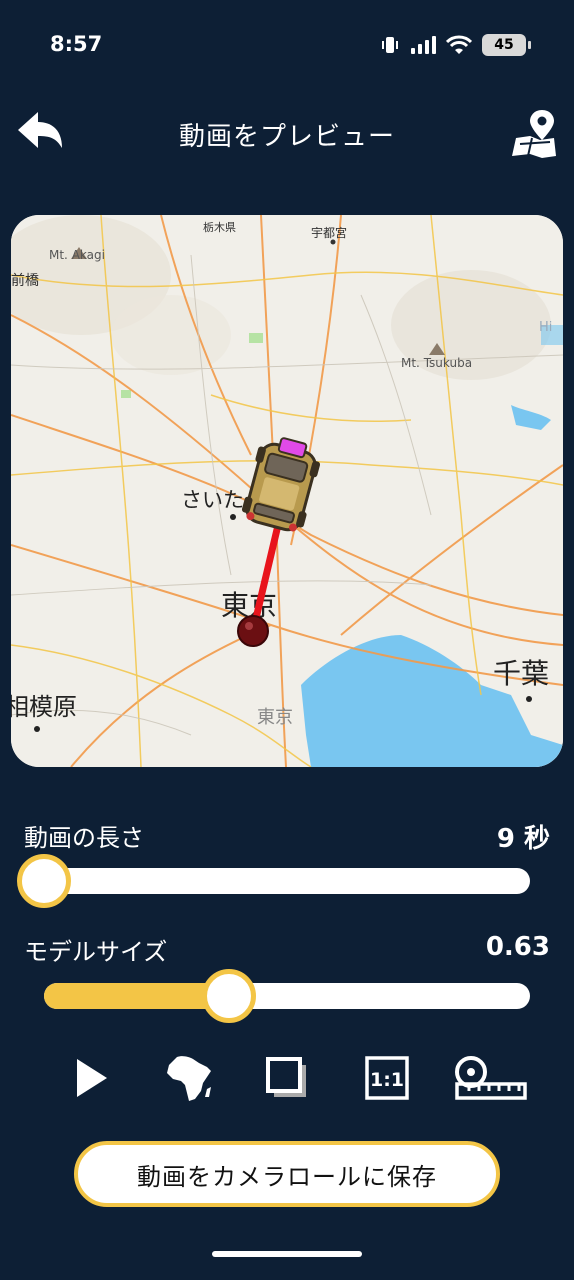  I want to click on page-title: 動画をプレビュー, so click(286, 137).